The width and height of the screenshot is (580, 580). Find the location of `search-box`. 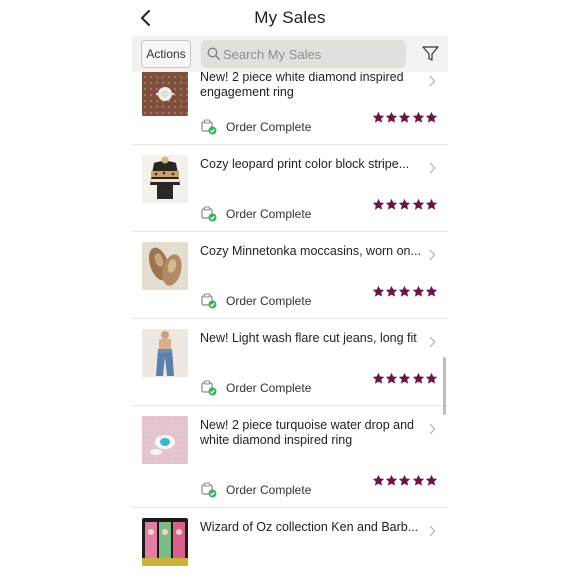

search-box is located at coordinates (303, 54).